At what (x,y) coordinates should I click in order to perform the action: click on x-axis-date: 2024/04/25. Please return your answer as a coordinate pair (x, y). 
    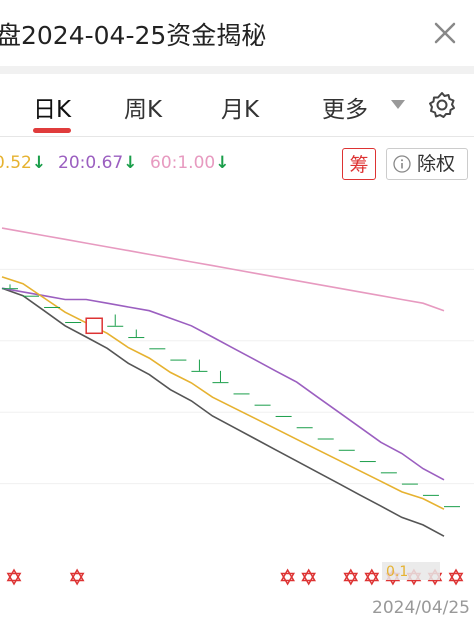
    Looking at the image, I should click on (421, 608).